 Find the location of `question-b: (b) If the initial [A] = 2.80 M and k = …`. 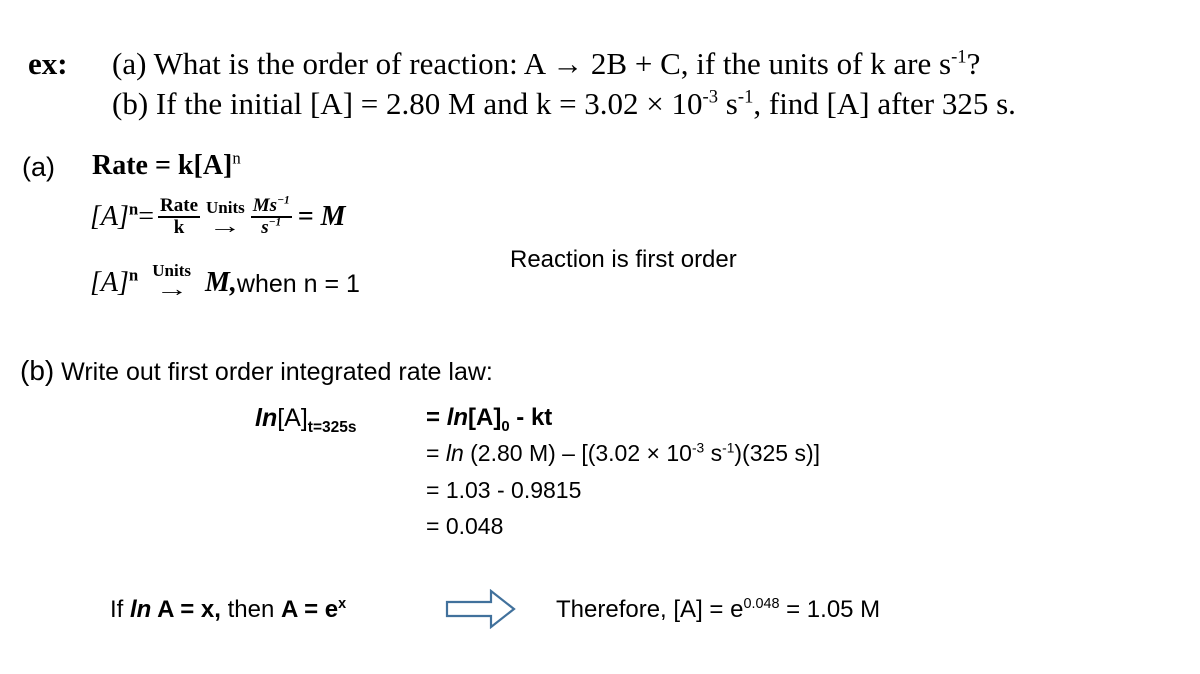

question-b: (b) If the initial [A] = 2.80 M and k = … is located at coordinates (564, 103).